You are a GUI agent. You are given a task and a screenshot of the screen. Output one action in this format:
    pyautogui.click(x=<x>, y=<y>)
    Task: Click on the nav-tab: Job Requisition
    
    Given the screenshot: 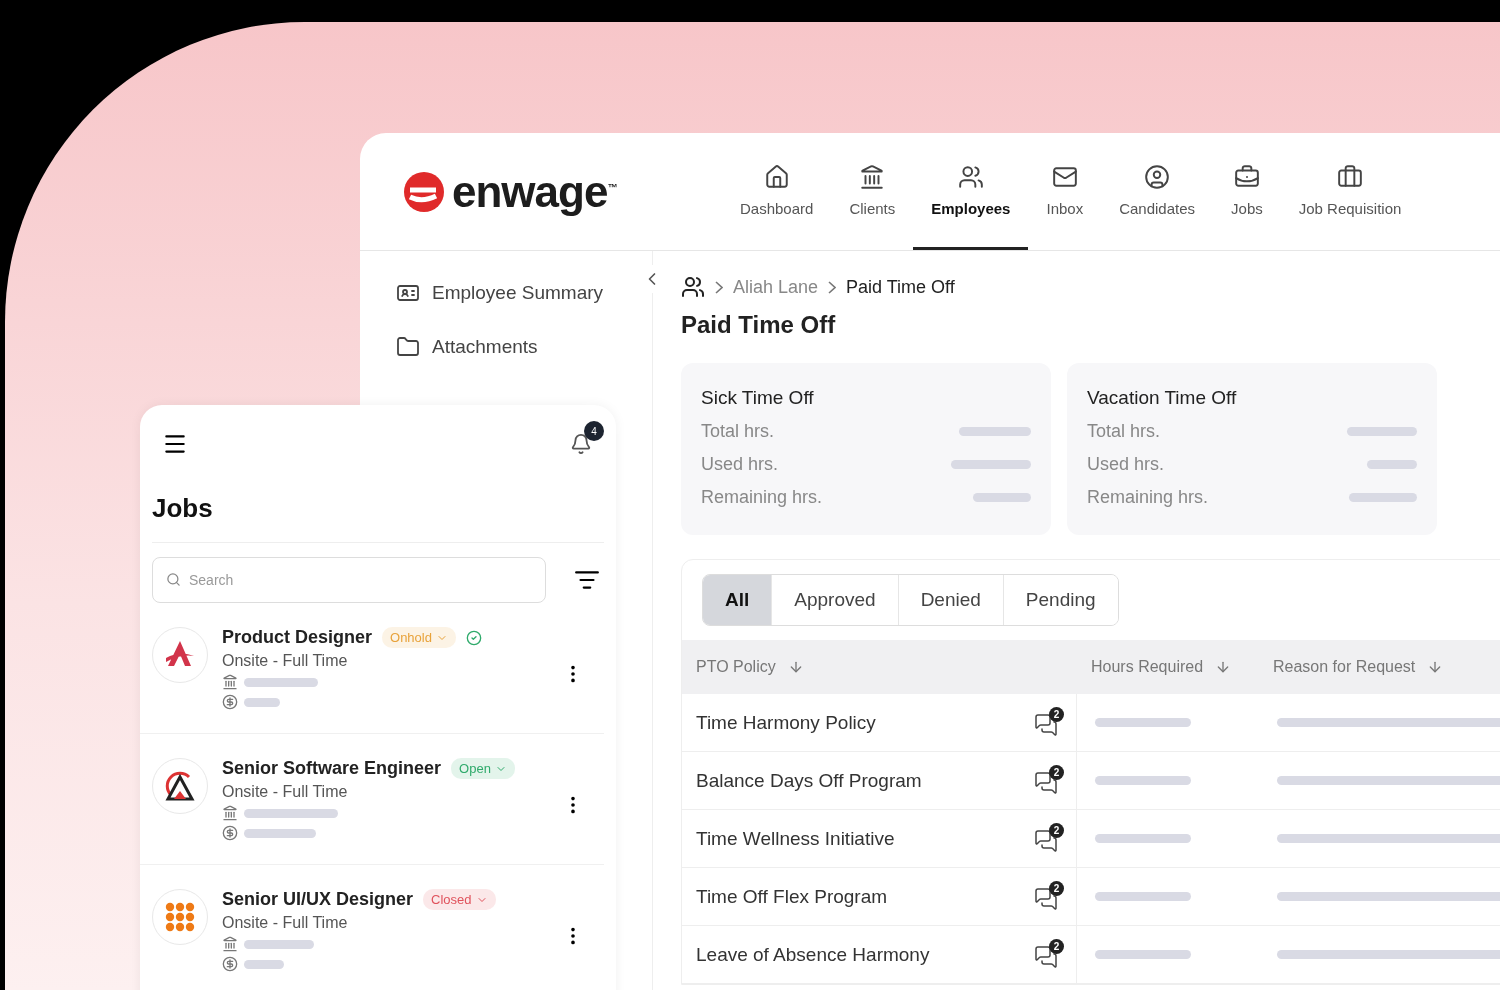 What is the action you would take?
    pyautogui.click(x=1350, y=191)
    